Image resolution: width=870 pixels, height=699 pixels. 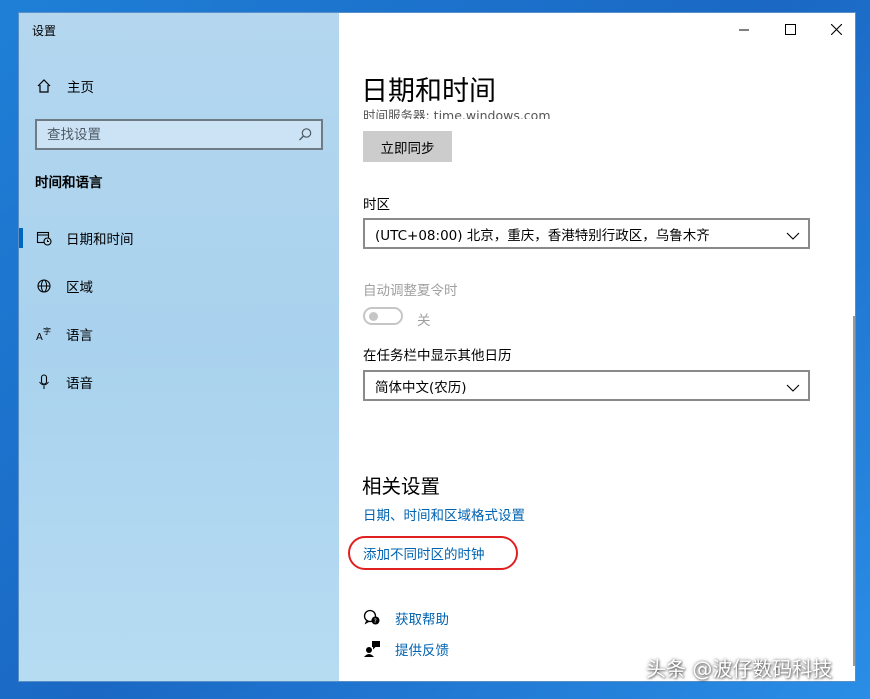 I want to click on dst-toggle, so click(x=383, y=316).